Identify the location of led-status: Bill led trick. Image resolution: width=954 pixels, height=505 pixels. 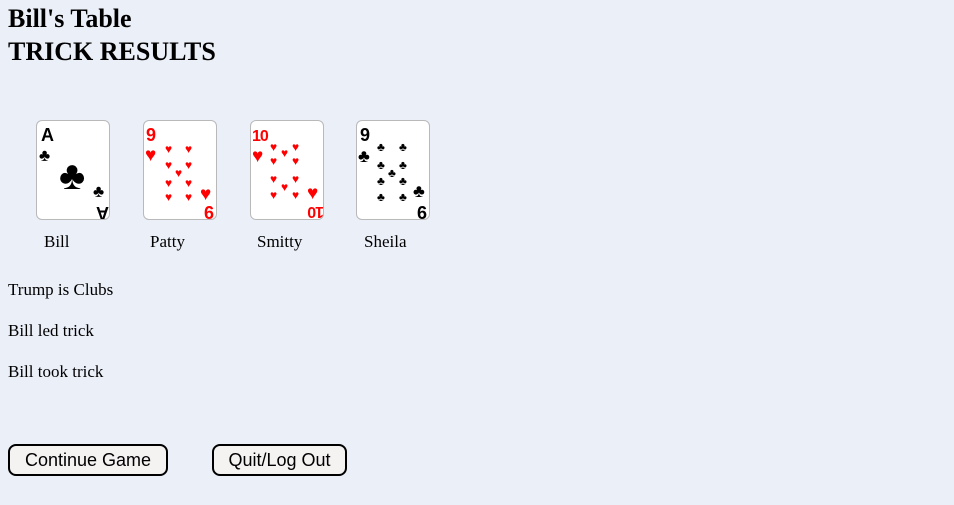
(51, 330).